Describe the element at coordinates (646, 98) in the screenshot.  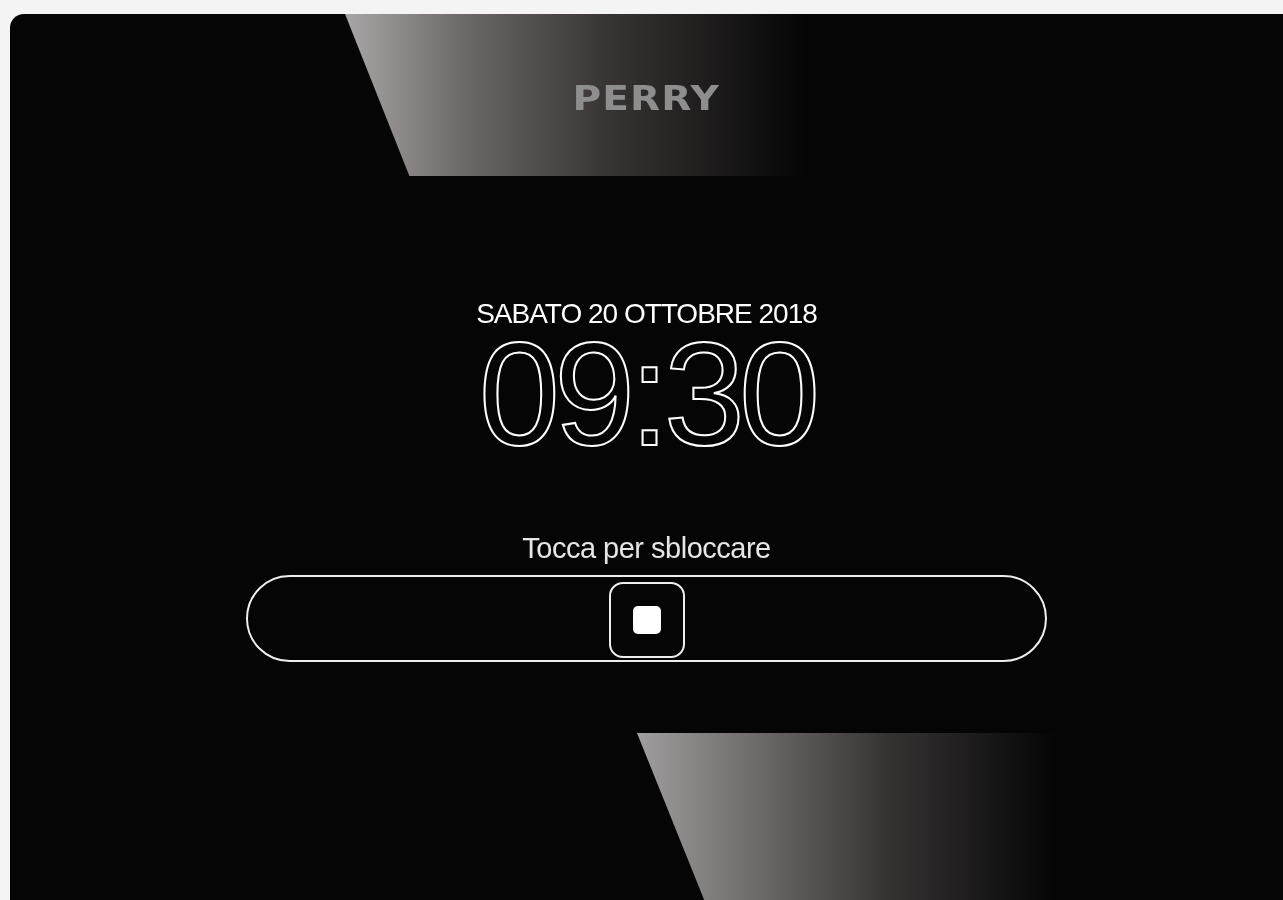
I see `brand-logo: PERRY` at that location.